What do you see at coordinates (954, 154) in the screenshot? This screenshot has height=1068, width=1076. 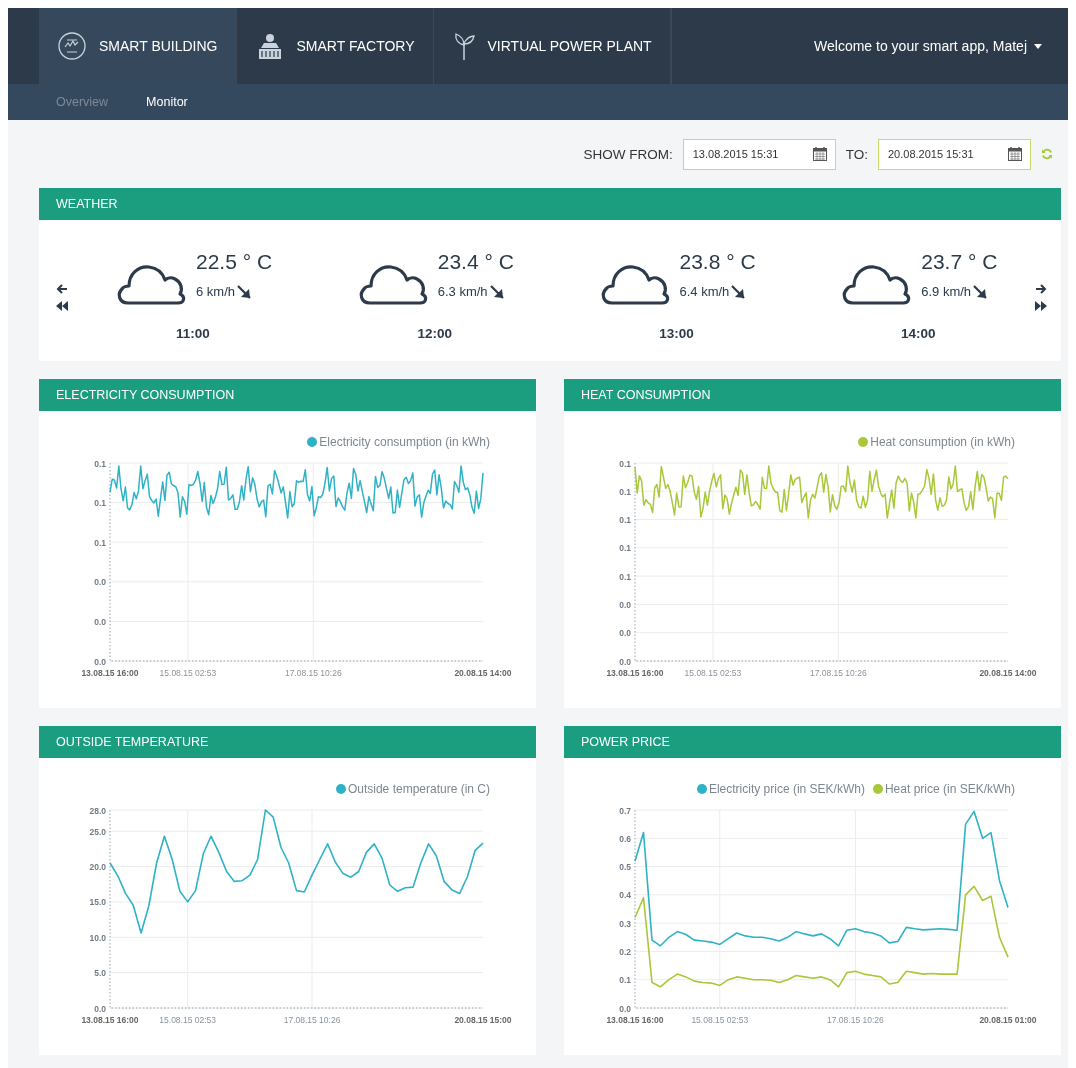 I see `date-field: 20.08.2015 15:31` at bounding box center [954, 154].